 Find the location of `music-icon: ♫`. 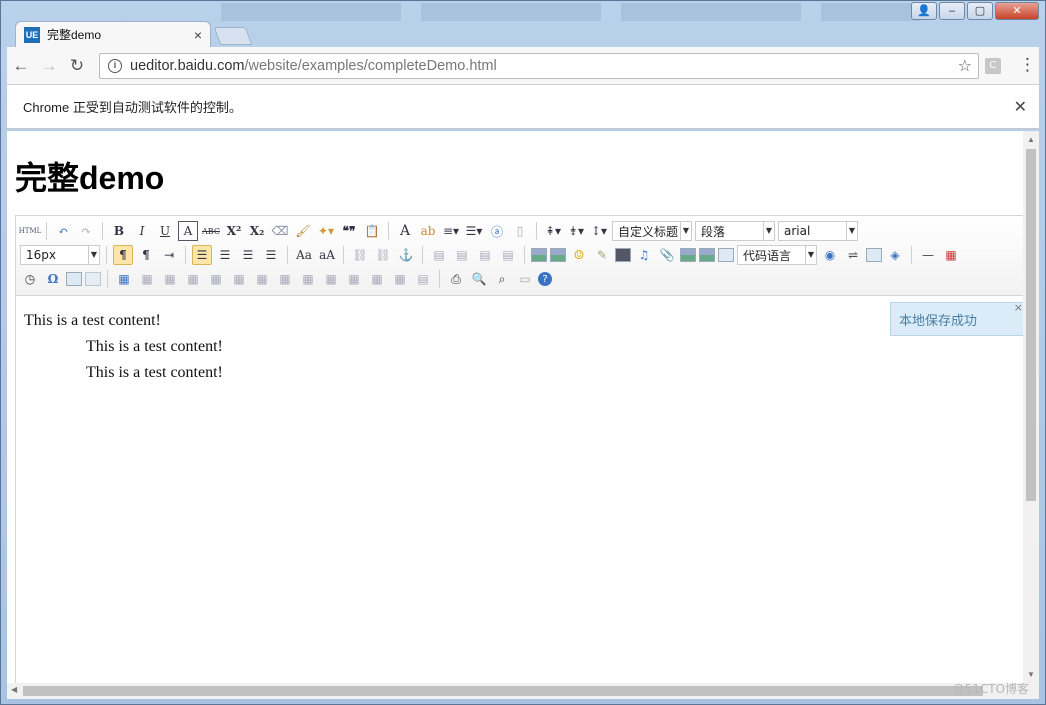

music-icon: ♫ is located at coordinates (644, 255).